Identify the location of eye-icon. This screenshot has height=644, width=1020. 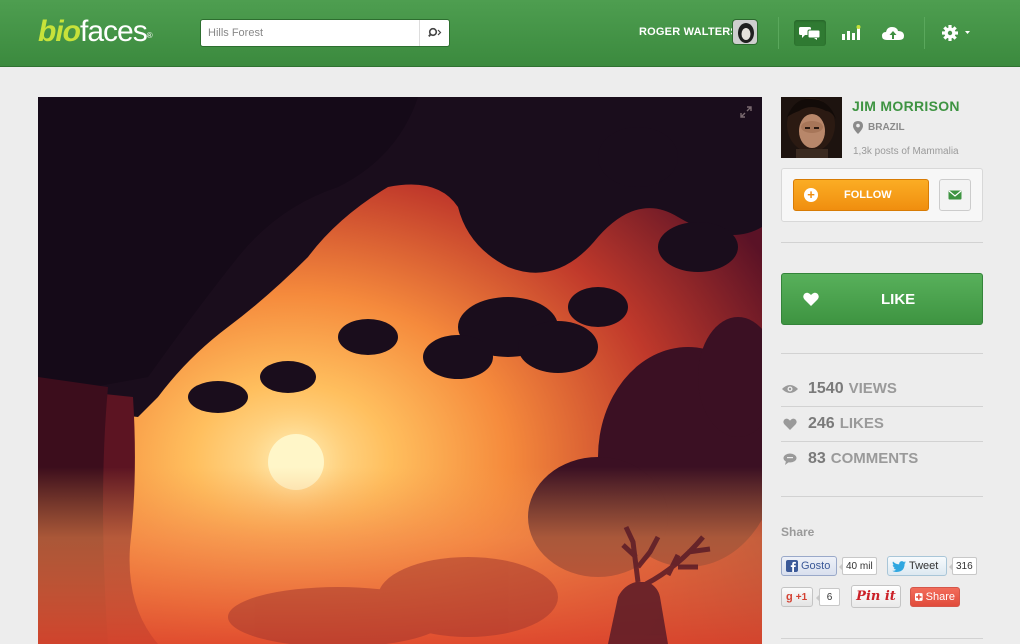
(790, 388).